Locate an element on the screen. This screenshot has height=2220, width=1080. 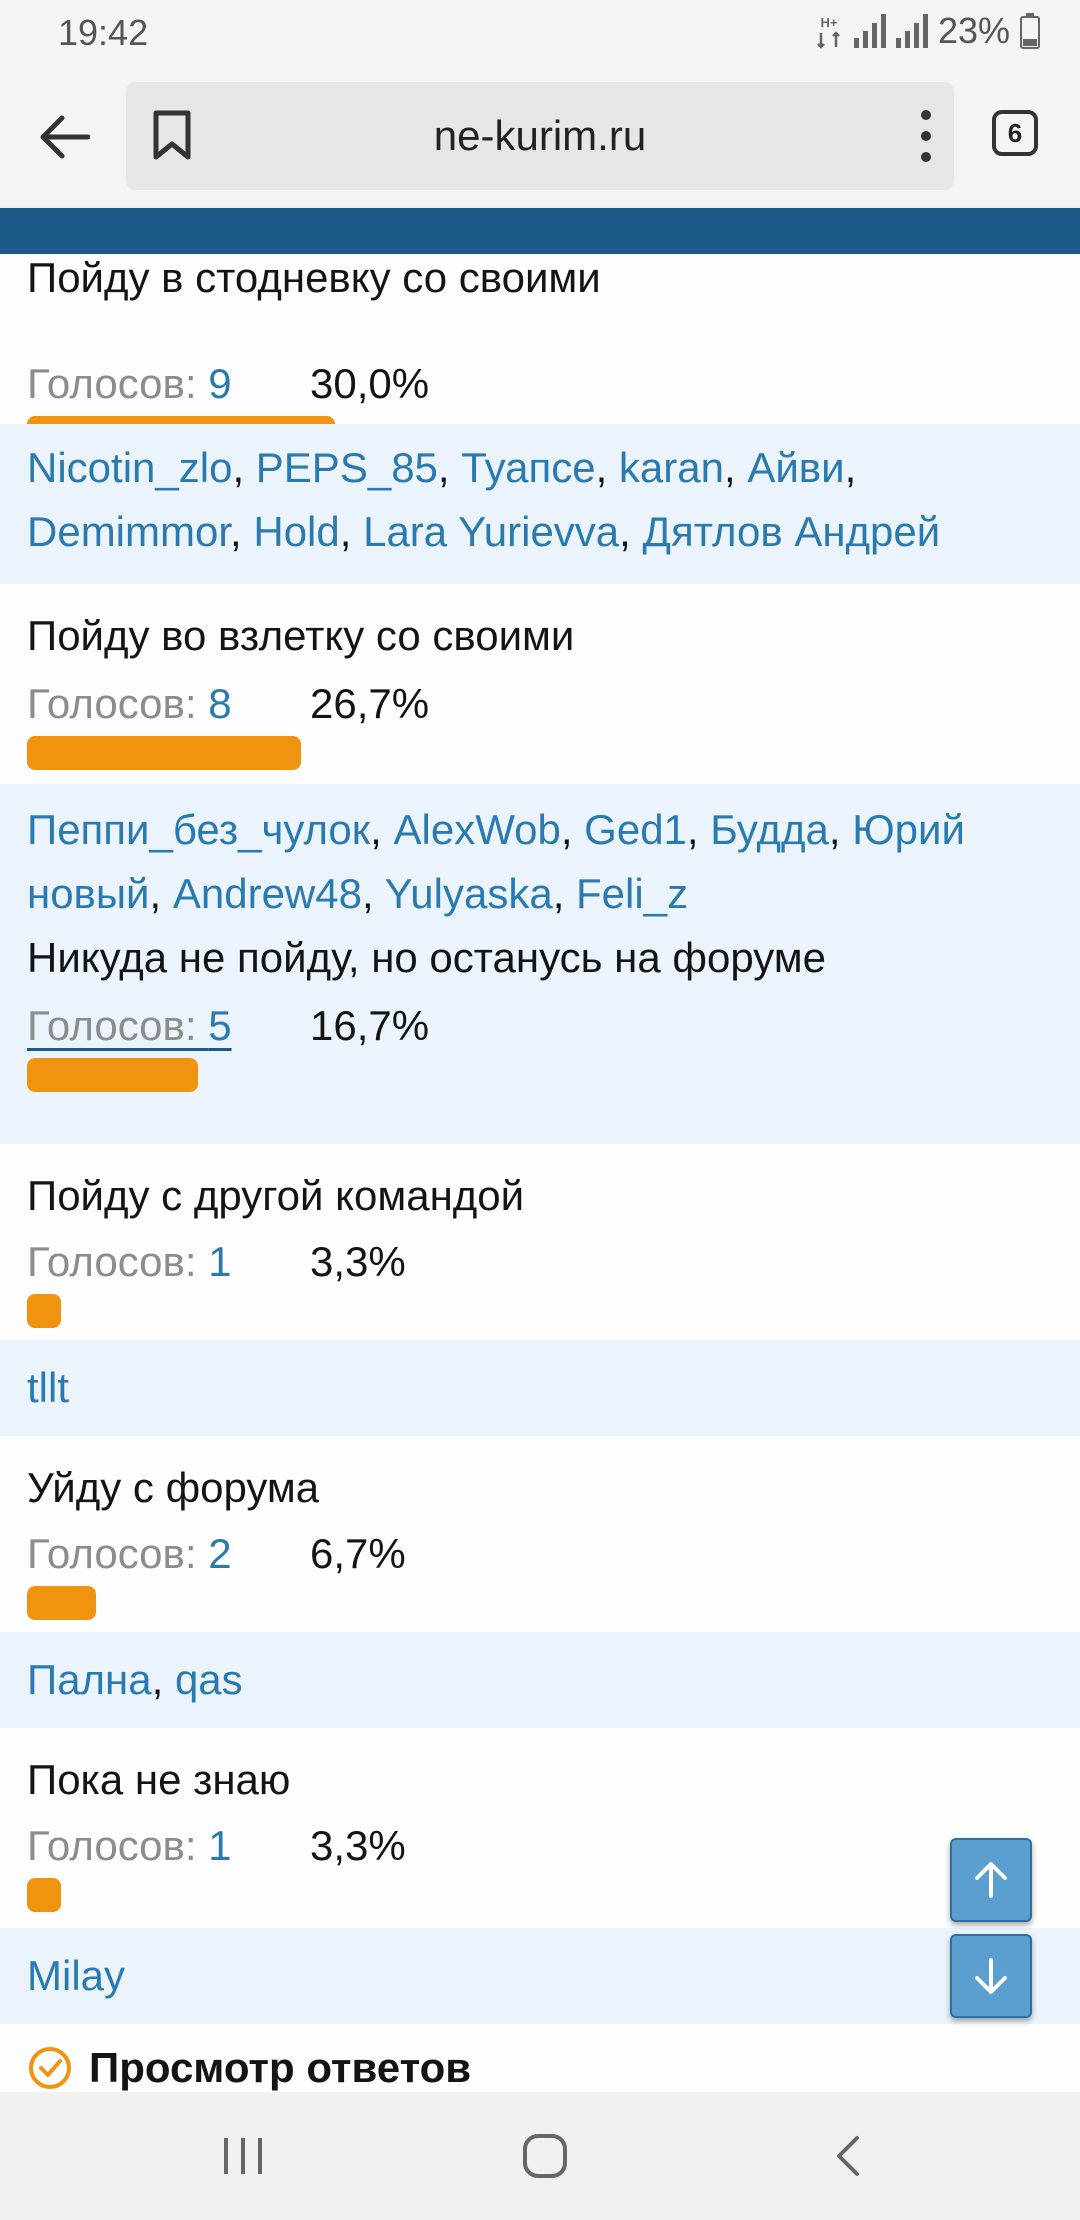
voter-link: Nicotin_zlo is located at coordinates (129, 467).